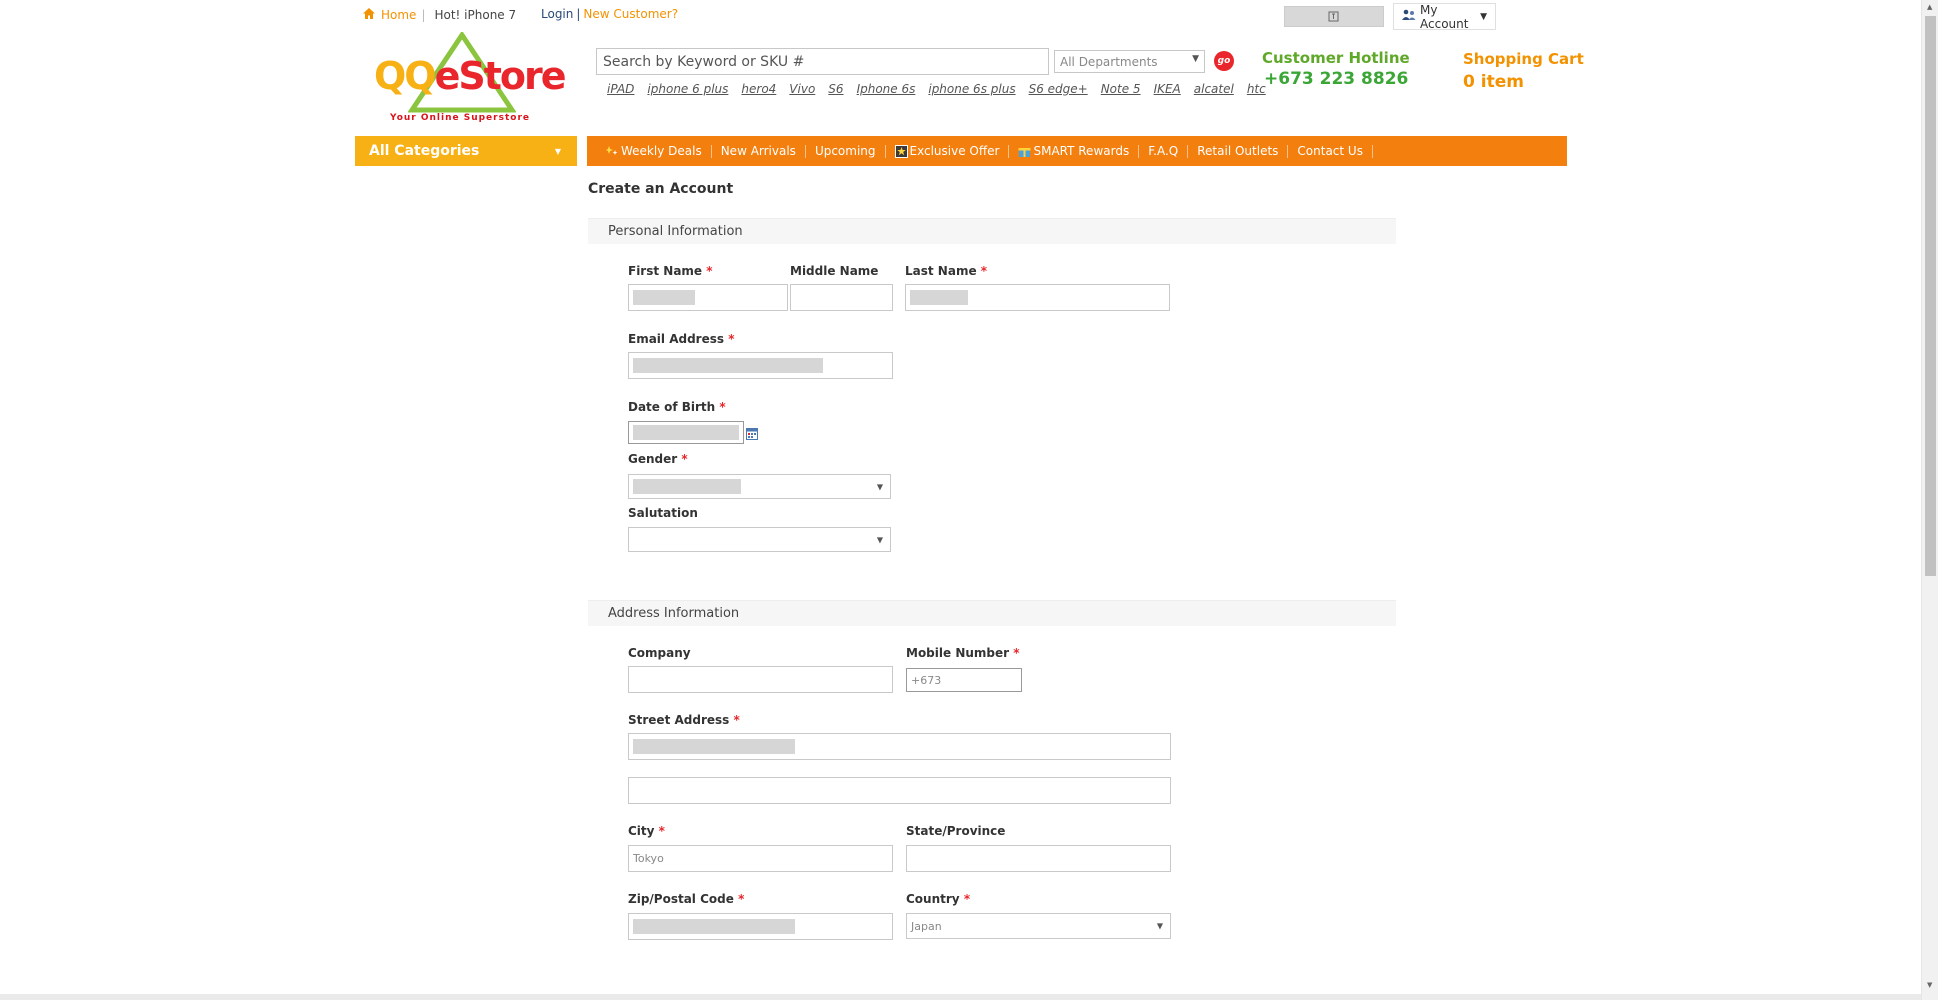 The height and width of the screenshot is (1000, 1938). I want to click on bottom-edge, so click(960, 997).